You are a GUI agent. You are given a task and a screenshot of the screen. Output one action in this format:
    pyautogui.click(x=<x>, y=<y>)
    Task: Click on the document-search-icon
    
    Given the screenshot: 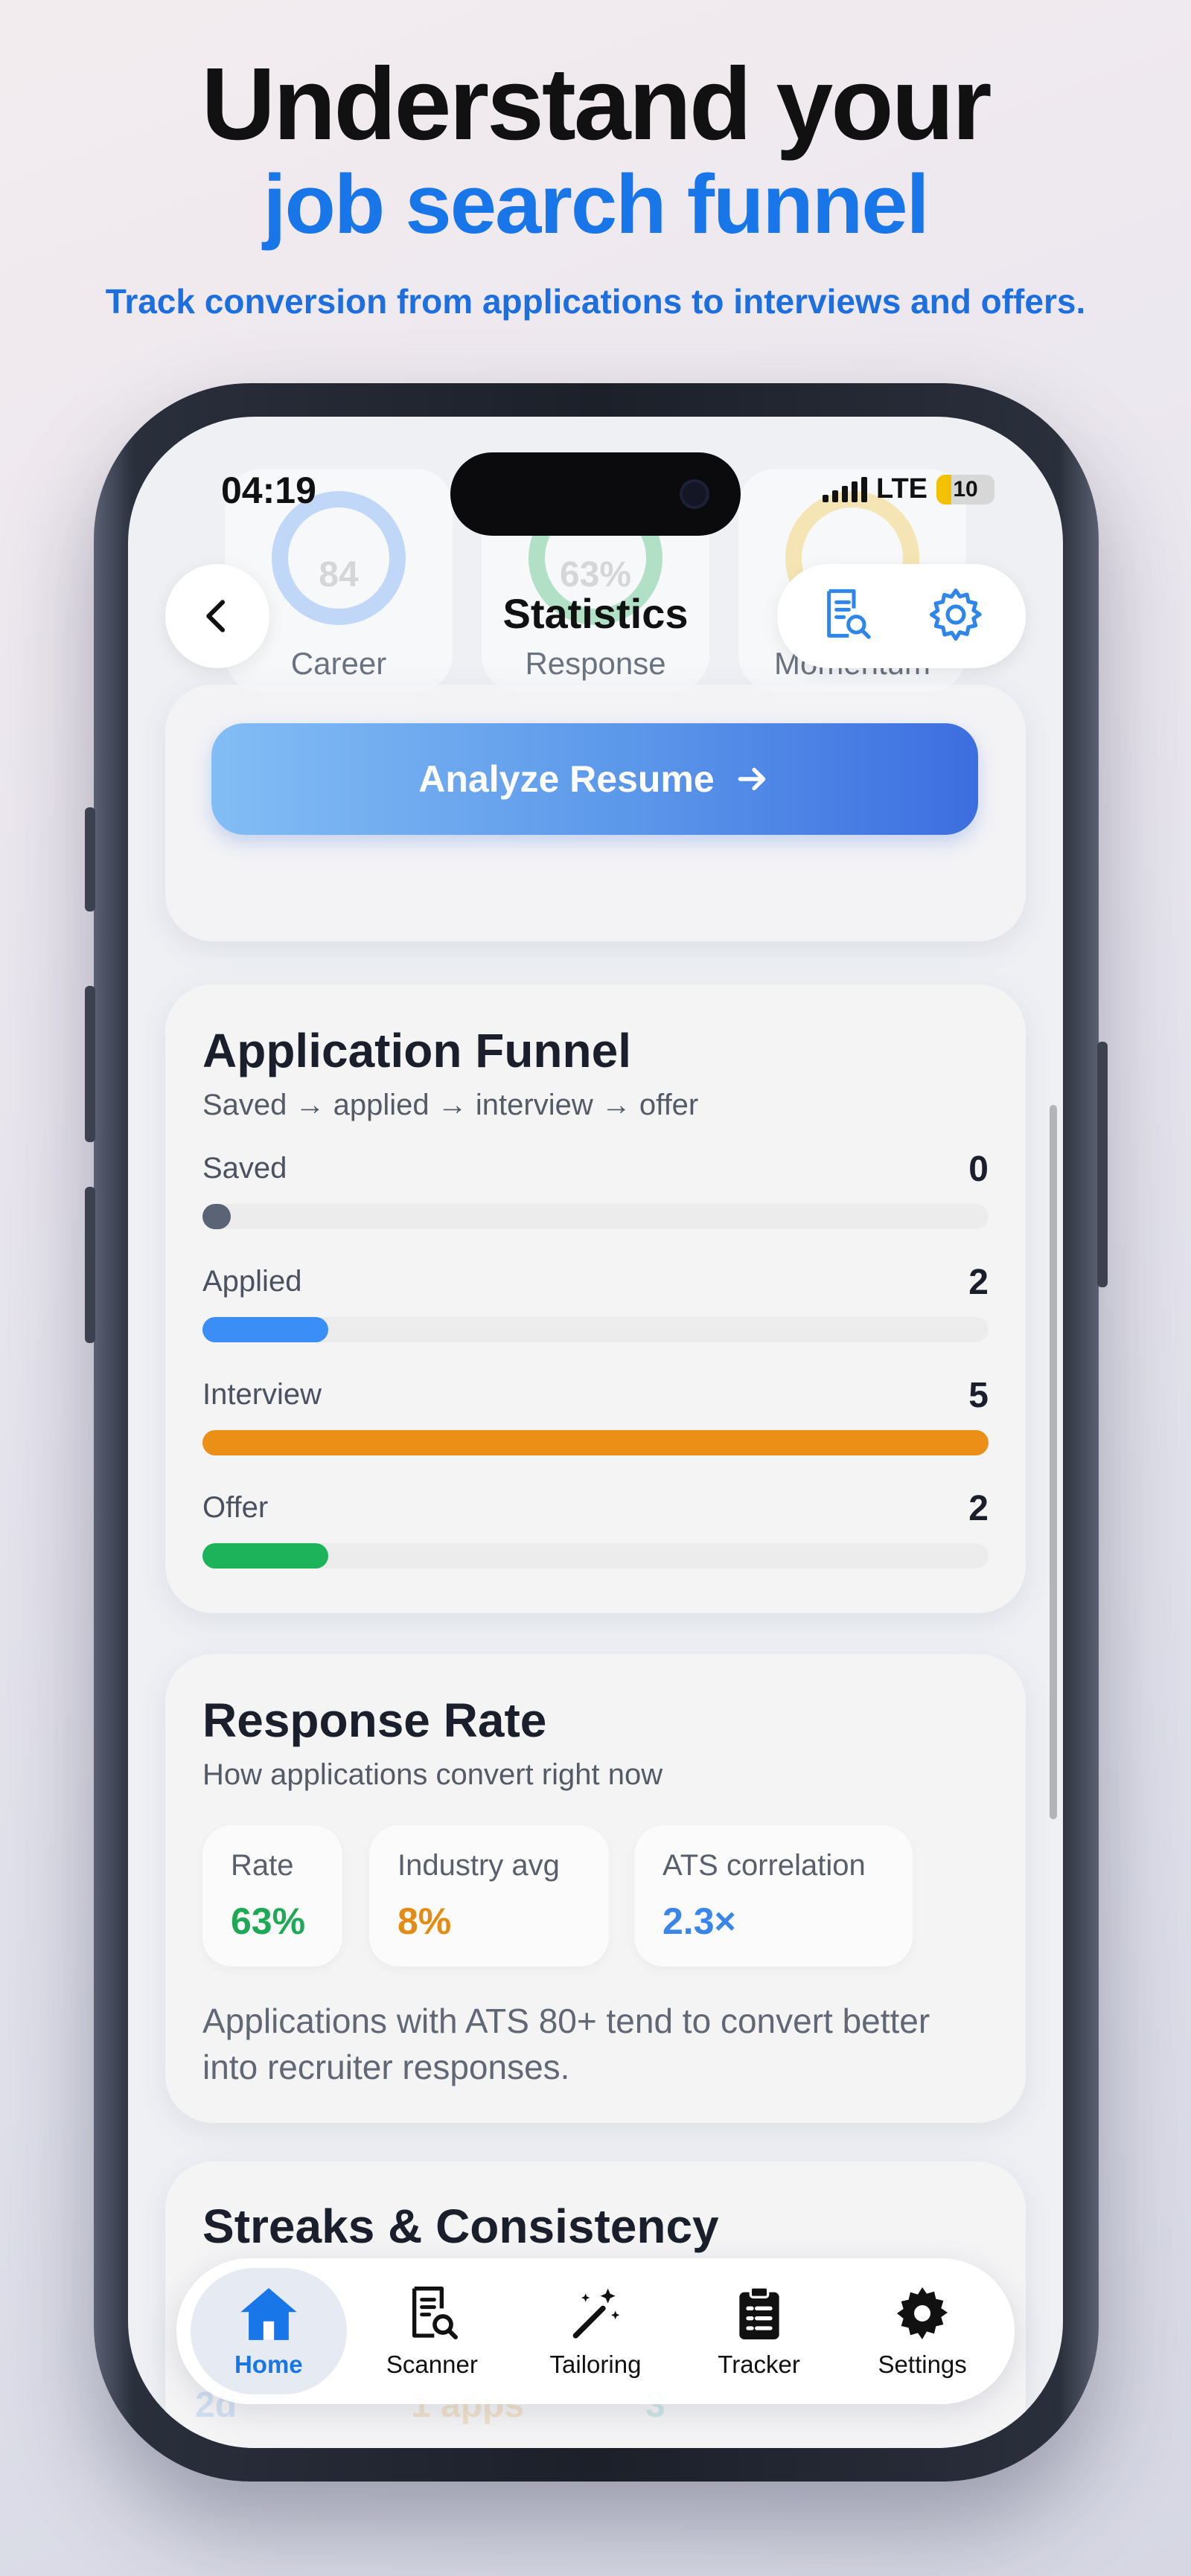 What is the action you would take?
    pyautogui.click(x=436, y=2313)
    